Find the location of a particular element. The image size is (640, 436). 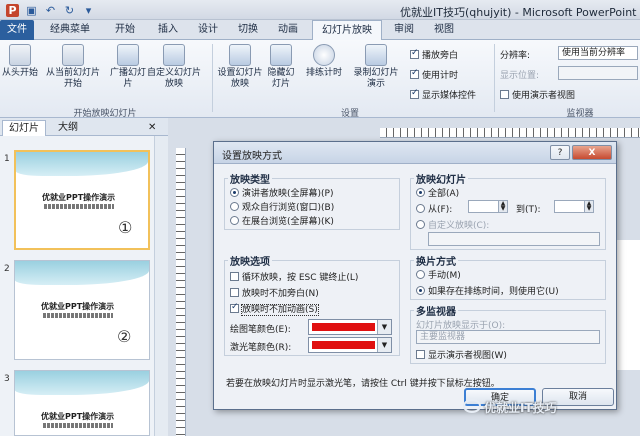

presenter-view-check: 使用演示者视图 is located at coordinates (537, 94).